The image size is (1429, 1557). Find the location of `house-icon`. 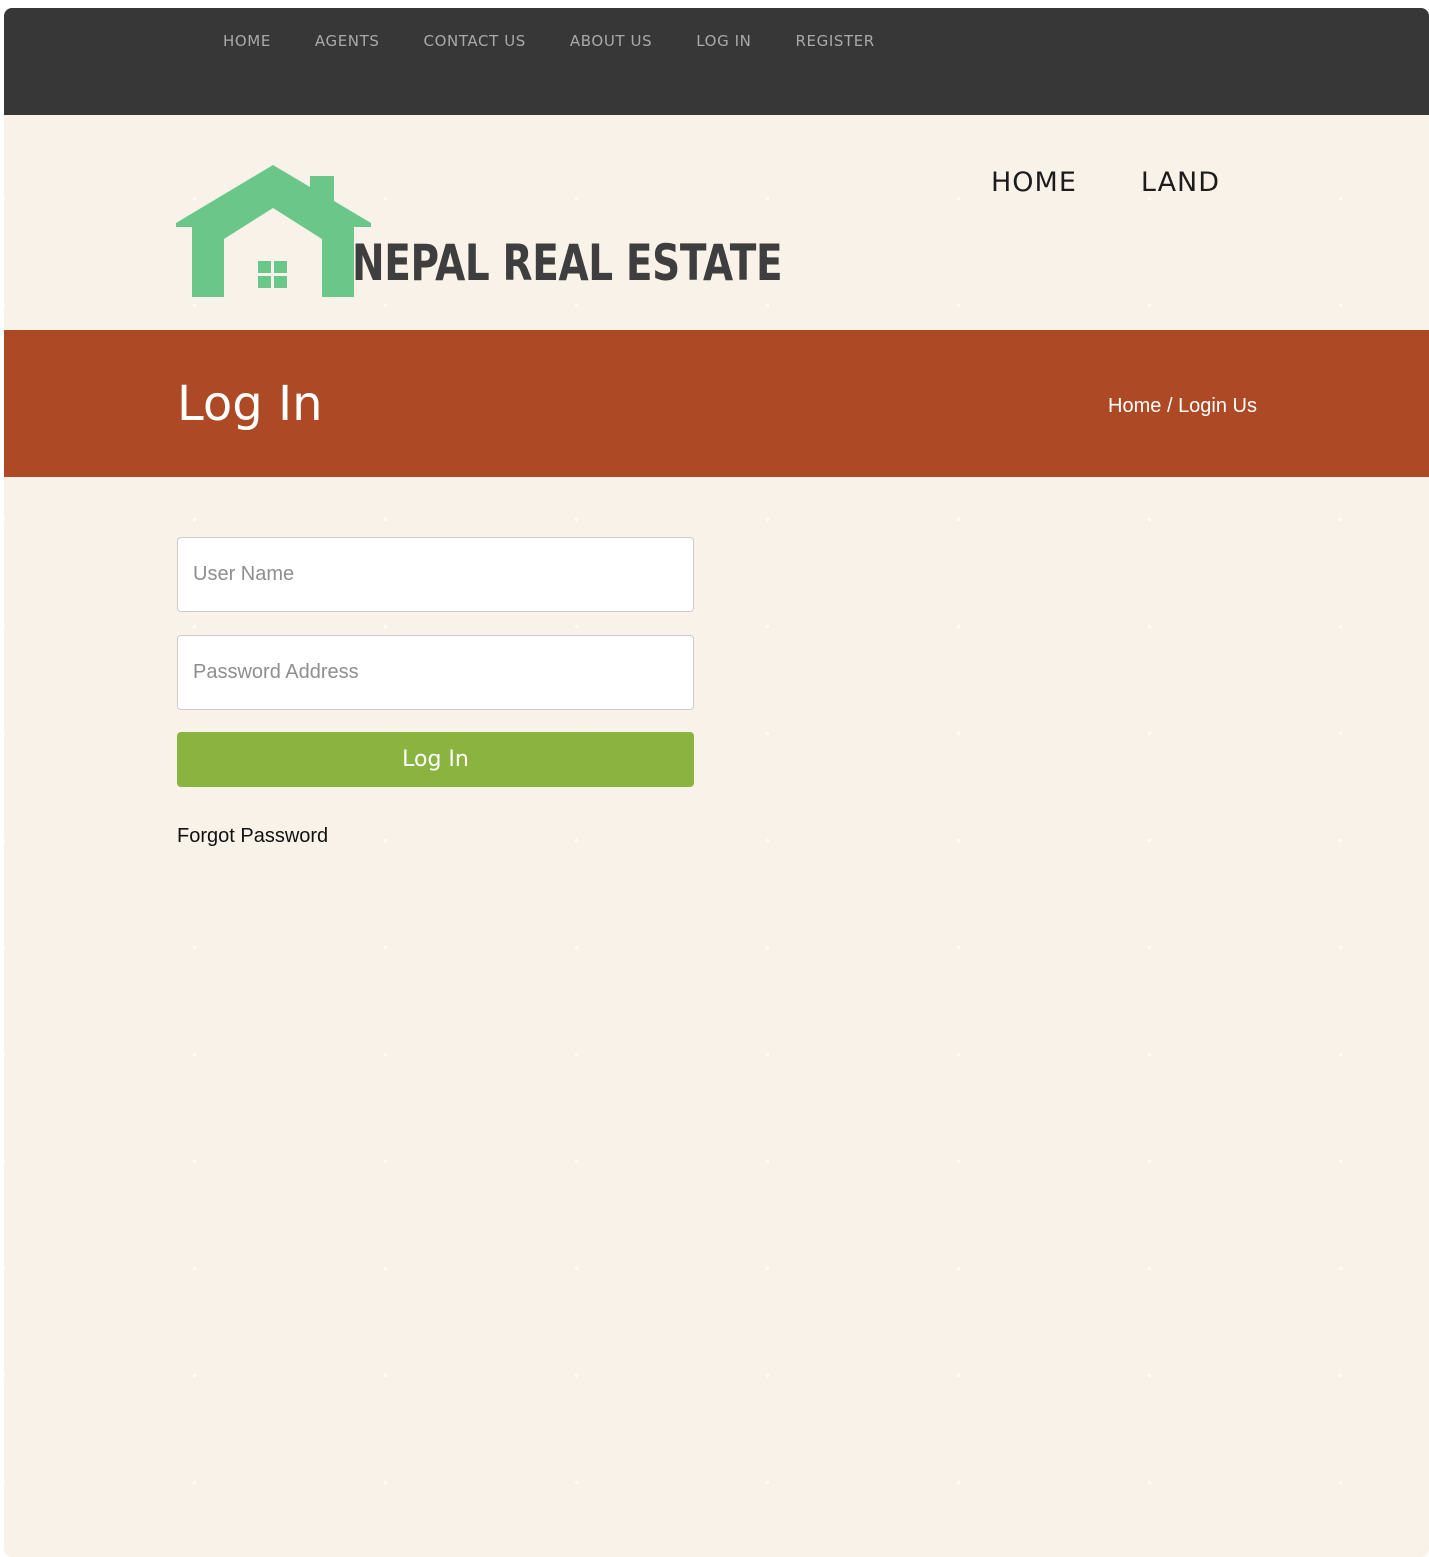

house-icon is located at coordinates (273, 231).